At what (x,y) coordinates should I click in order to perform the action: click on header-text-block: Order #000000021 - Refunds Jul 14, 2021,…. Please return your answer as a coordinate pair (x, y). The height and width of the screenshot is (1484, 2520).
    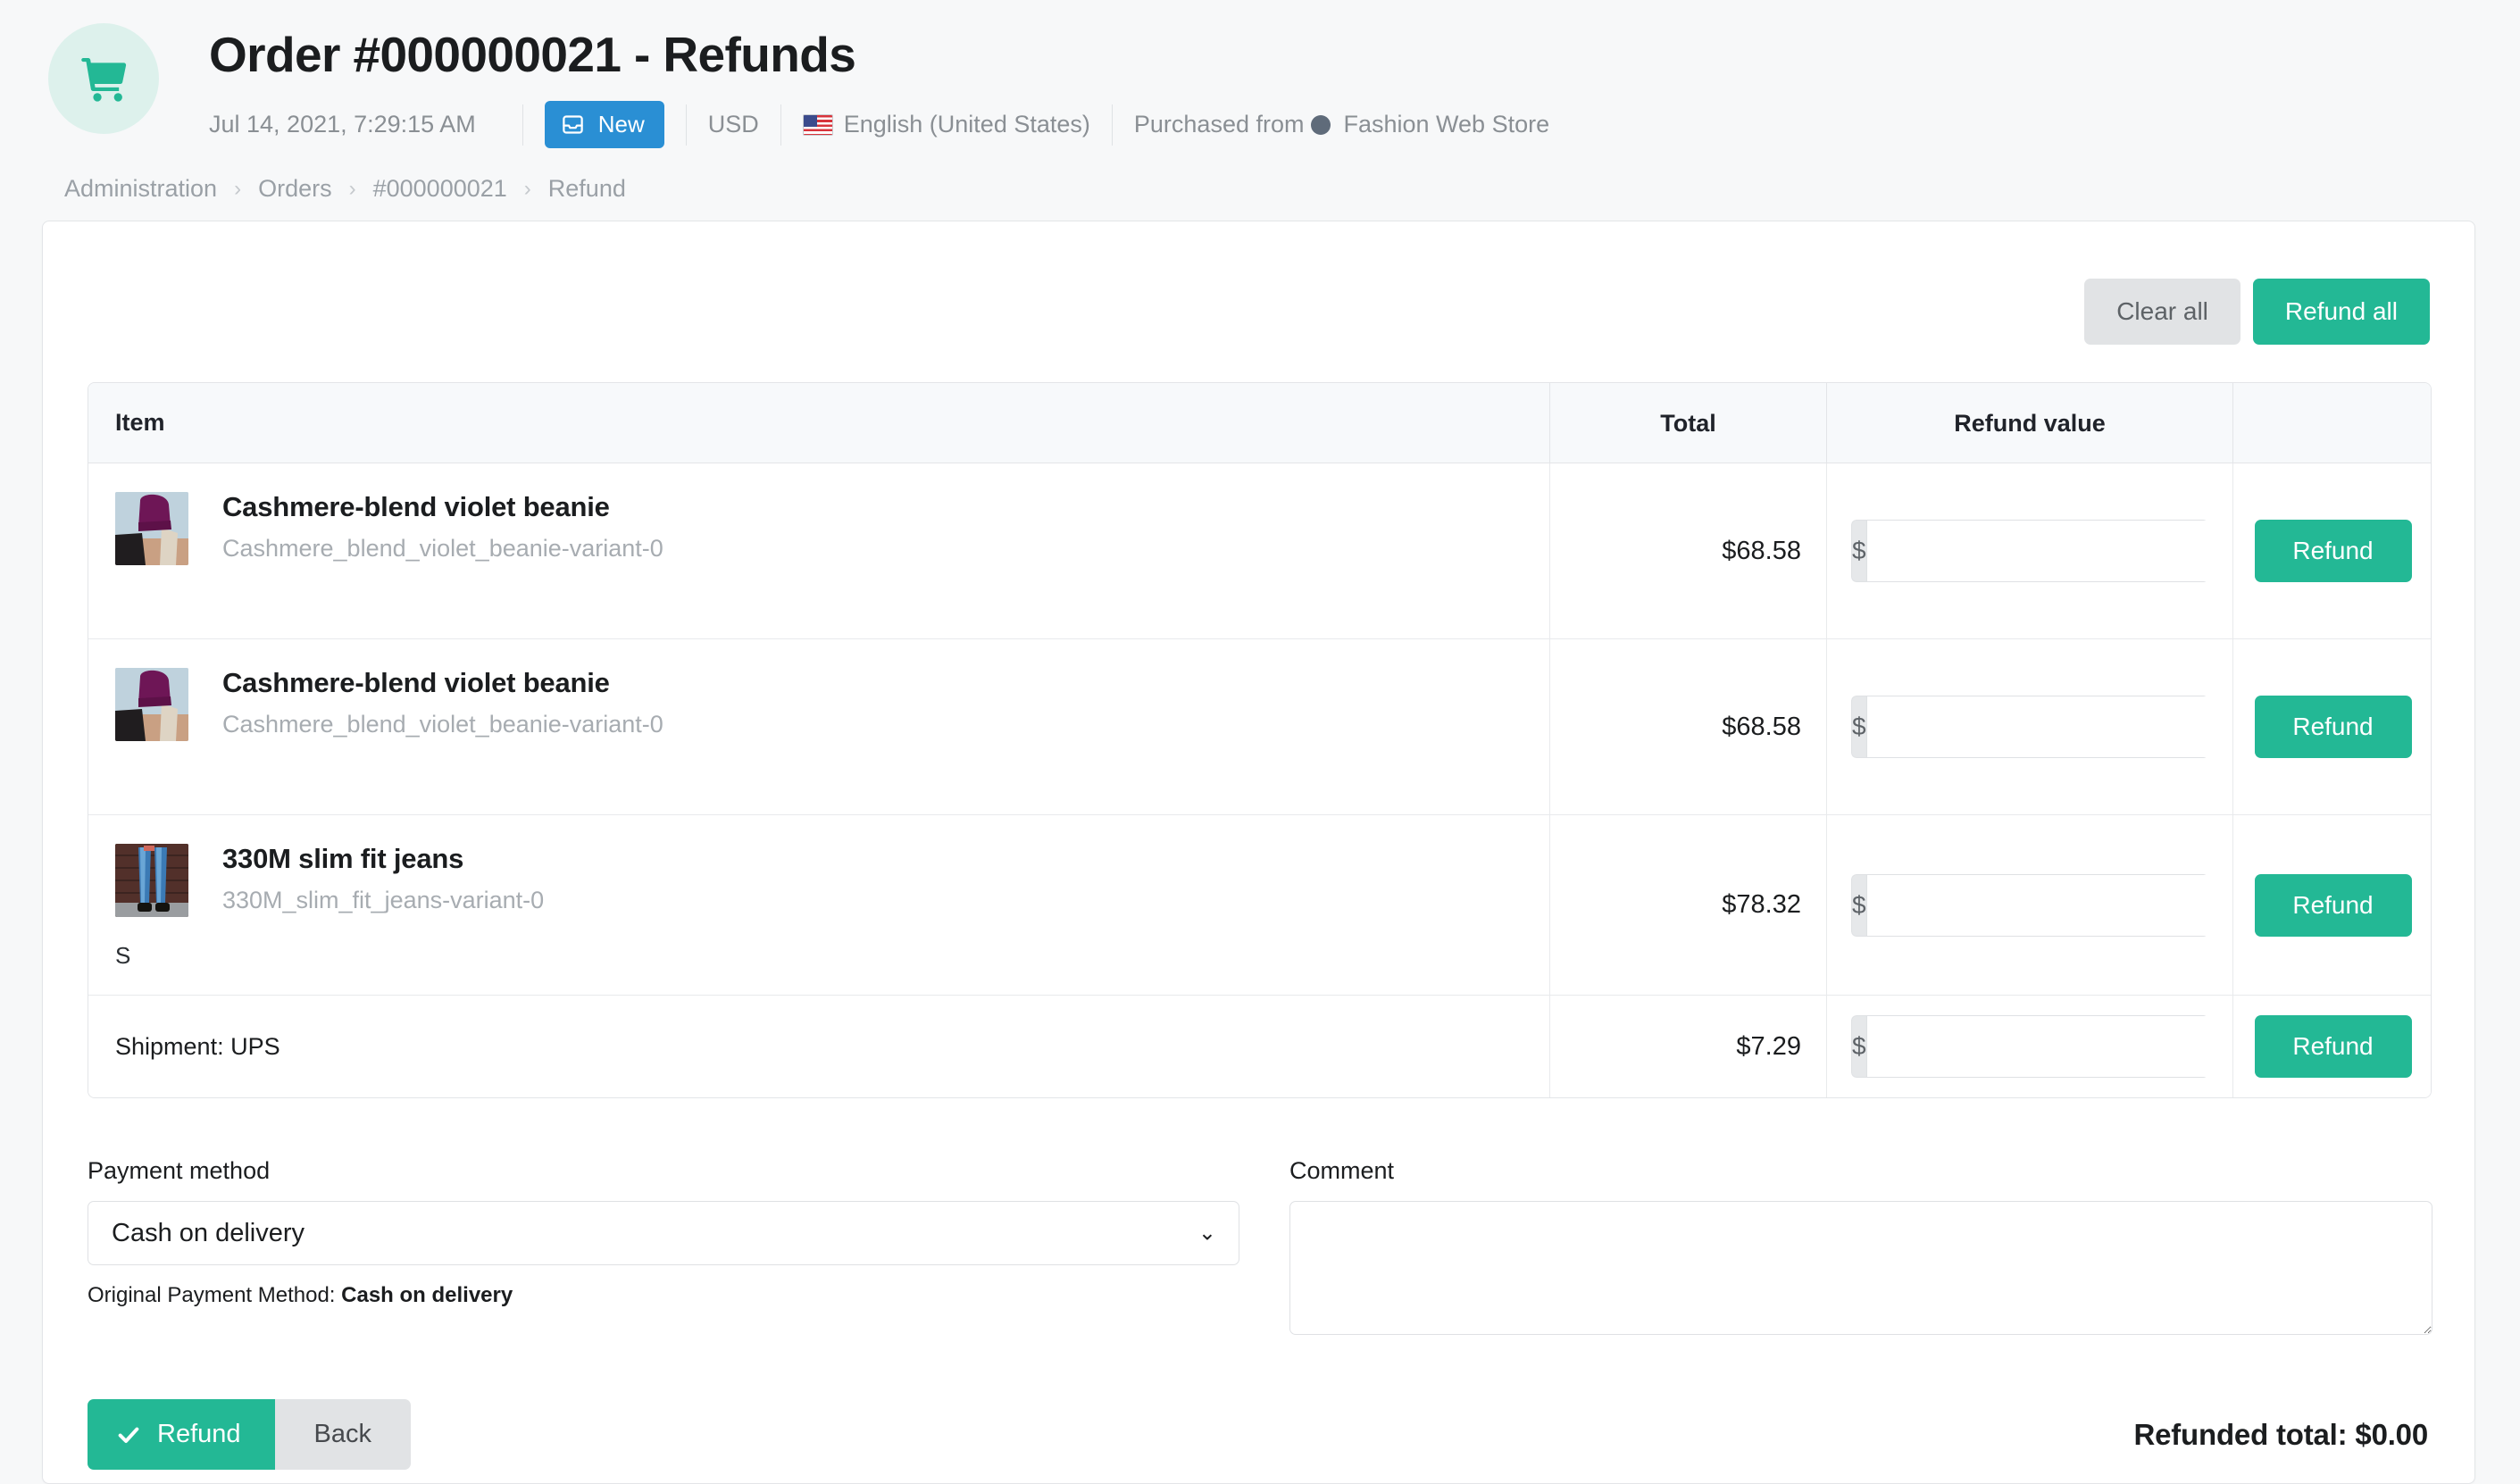
    Looking at the image, I should click on (879, 84).